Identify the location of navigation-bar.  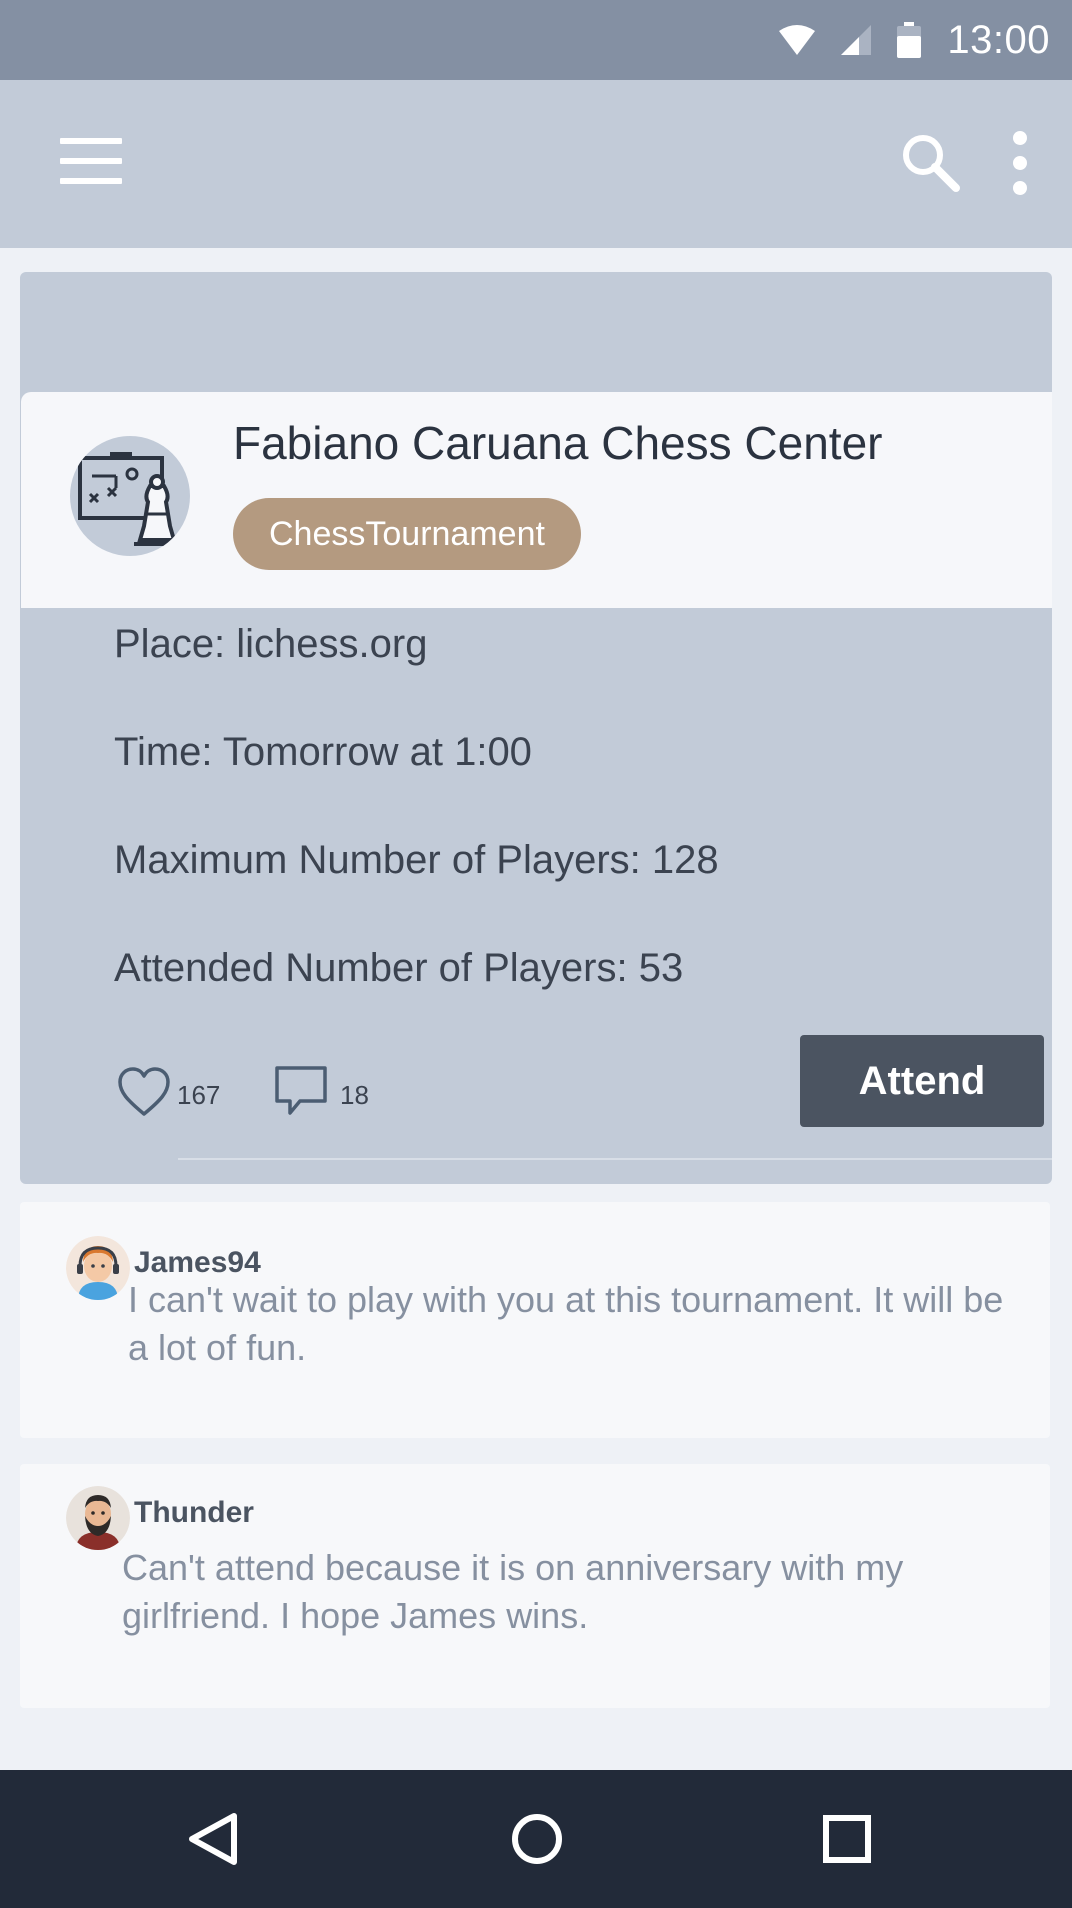
(536, 1839).